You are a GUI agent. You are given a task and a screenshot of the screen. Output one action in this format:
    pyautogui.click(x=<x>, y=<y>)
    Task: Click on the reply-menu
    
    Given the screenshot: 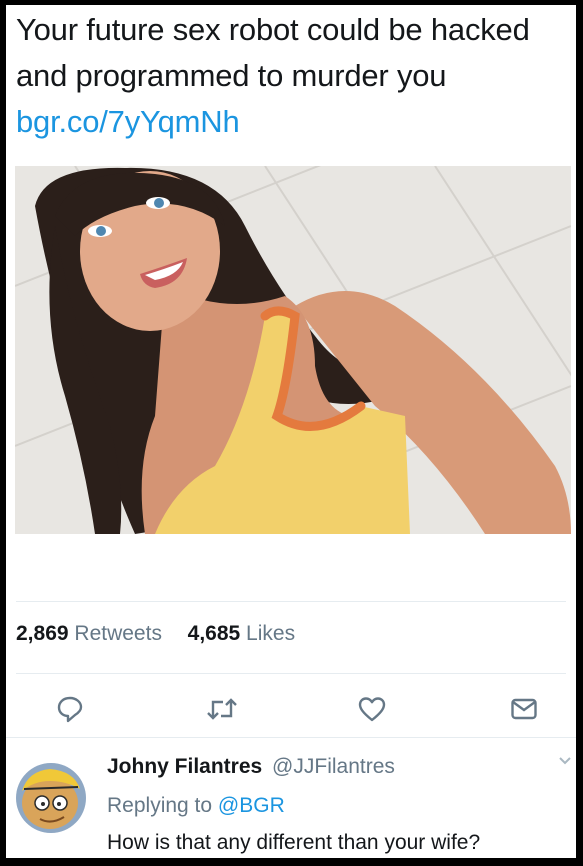 What is the action you would take?
    pyautogui.click(x=565, y=762)
    